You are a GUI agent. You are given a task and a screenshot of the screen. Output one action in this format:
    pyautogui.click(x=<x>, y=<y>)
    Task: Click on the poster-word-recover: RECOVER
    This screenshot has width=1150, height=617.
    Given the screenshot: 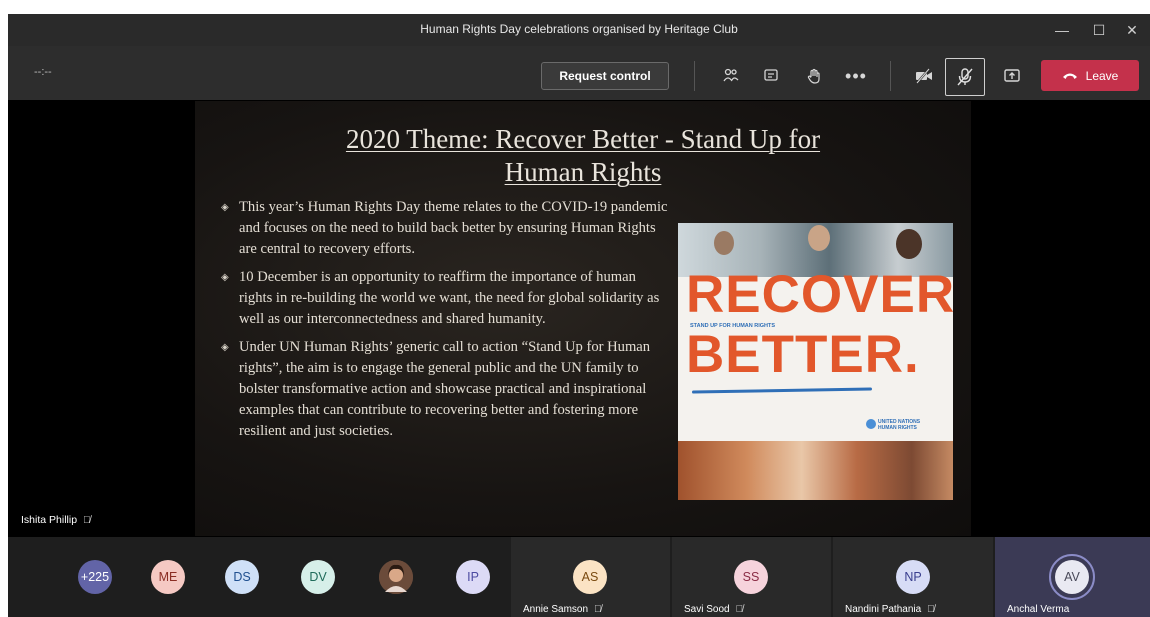 What is the action you would take?
    pyautogui.click(x=819, y=294)
    